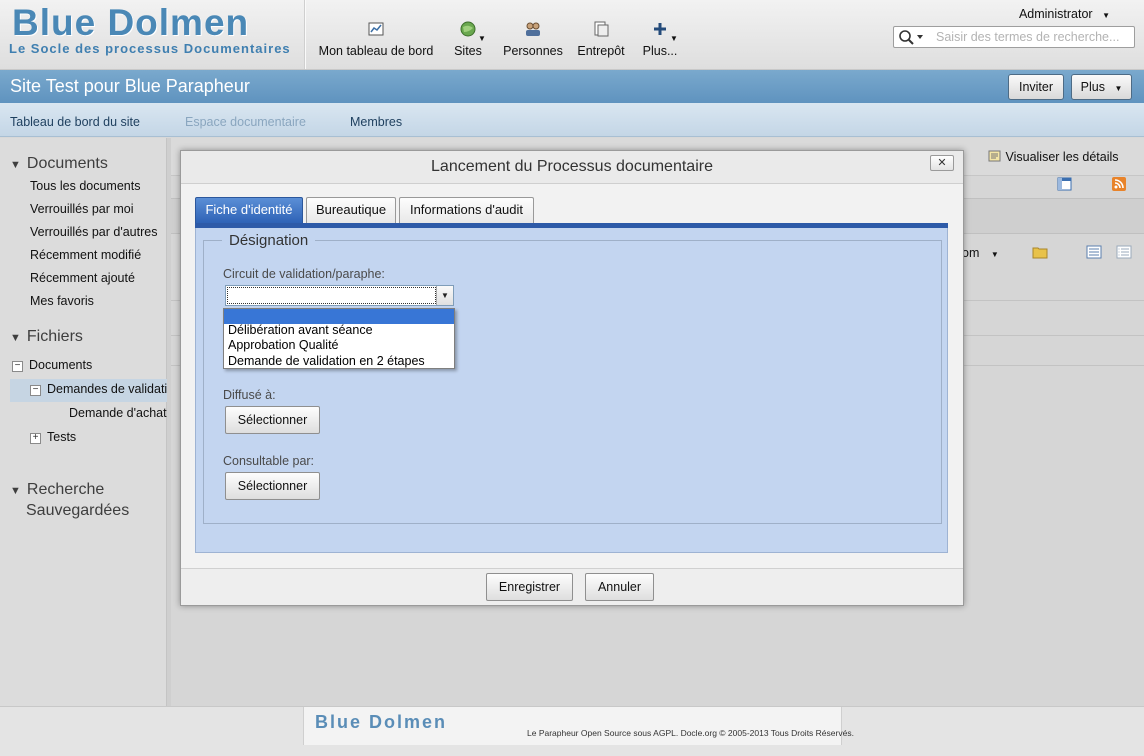  What do you see at coordinates (75, 122) in the screenshot?
I see `subnav-dashboard: Tableau de bord du site` at bounding box center [75, 122].